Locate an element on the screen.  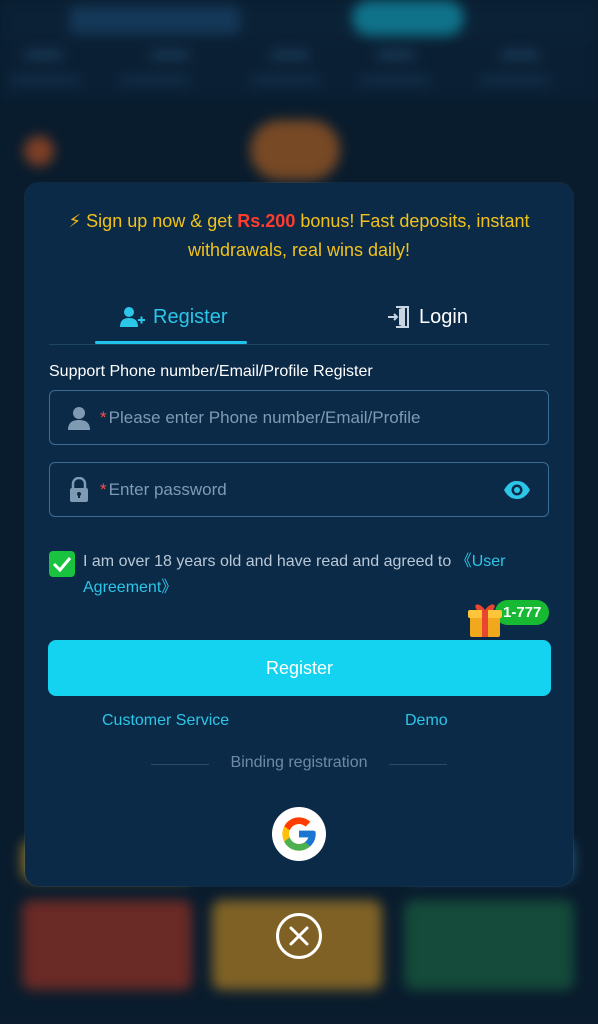
tab-login: Login is located at coordinates (427, 317).